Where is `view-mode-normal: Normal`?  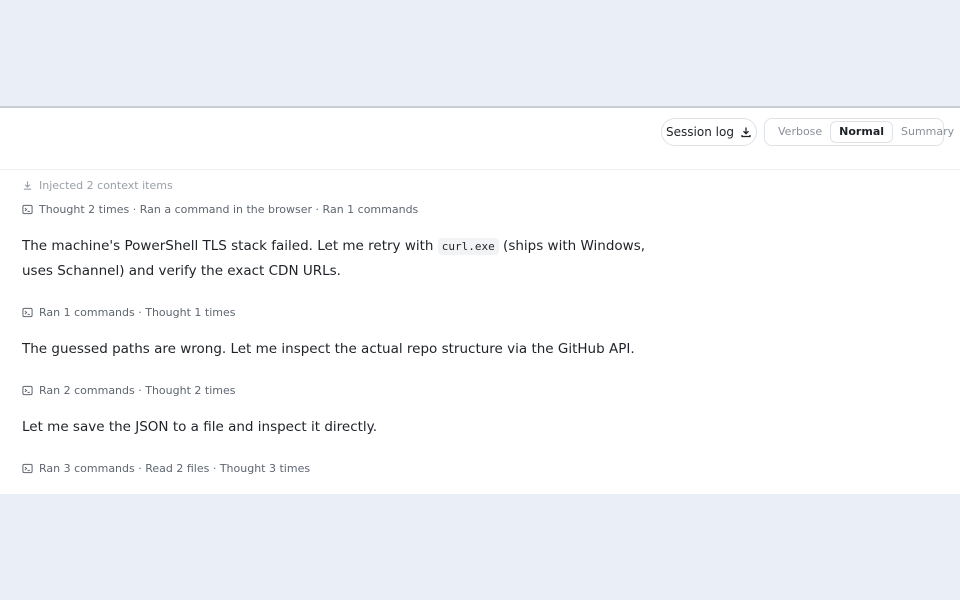 view-mode-normal: Normal is located at coordinates (862, 132).